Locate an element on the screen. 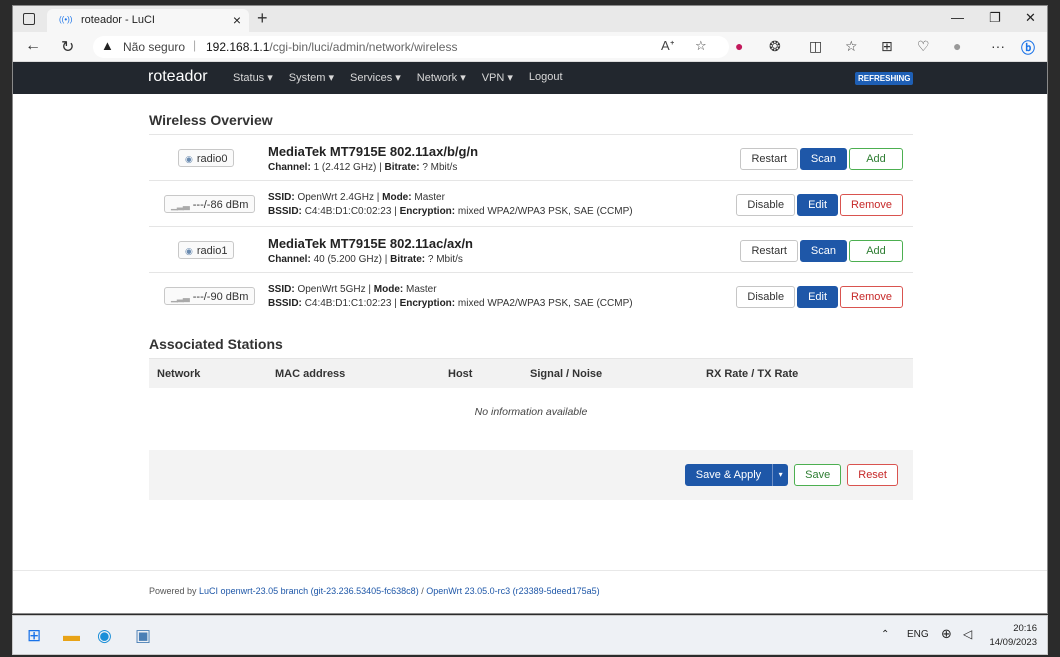 This screenshot has height=657, width=1060. clock-time: 20:16 is located at coordinates (1025, 628).